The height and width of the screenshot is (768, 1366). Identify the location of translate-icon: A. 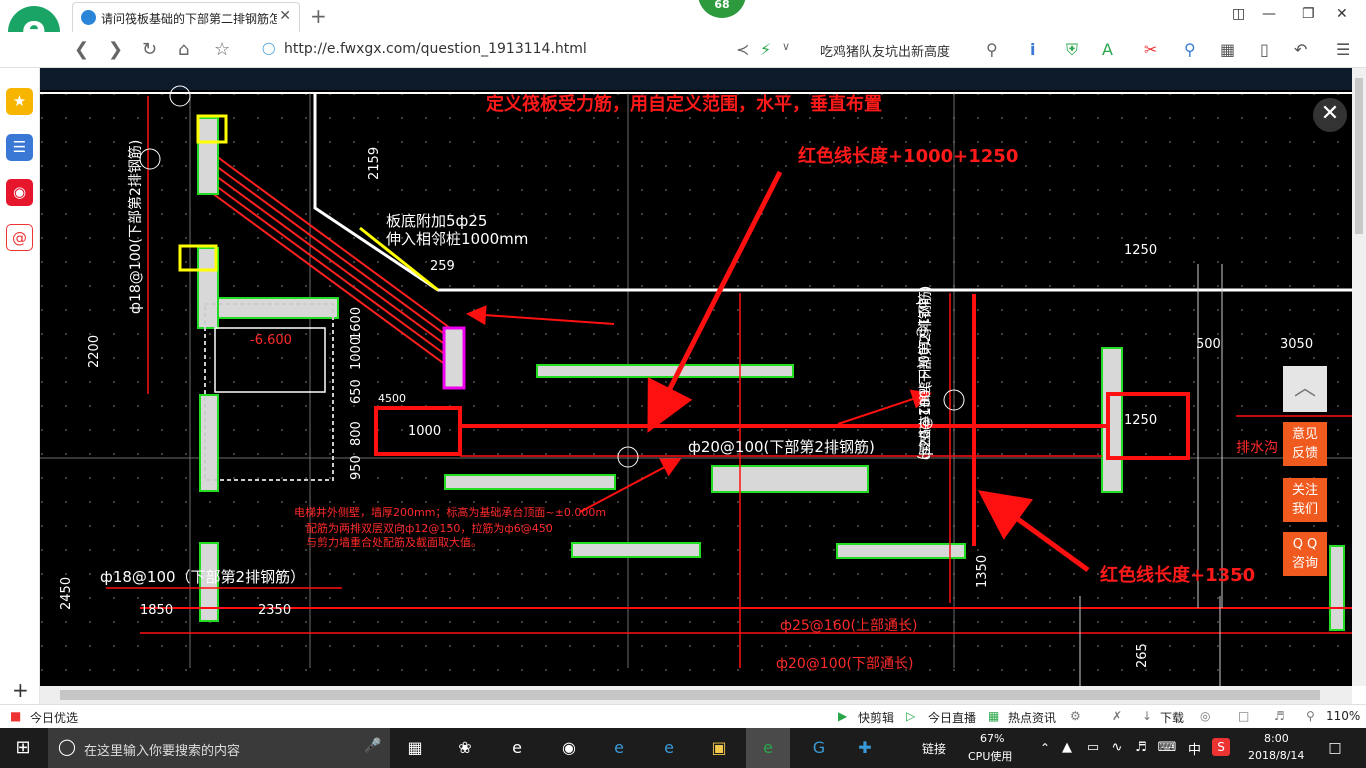
(1107, 49).